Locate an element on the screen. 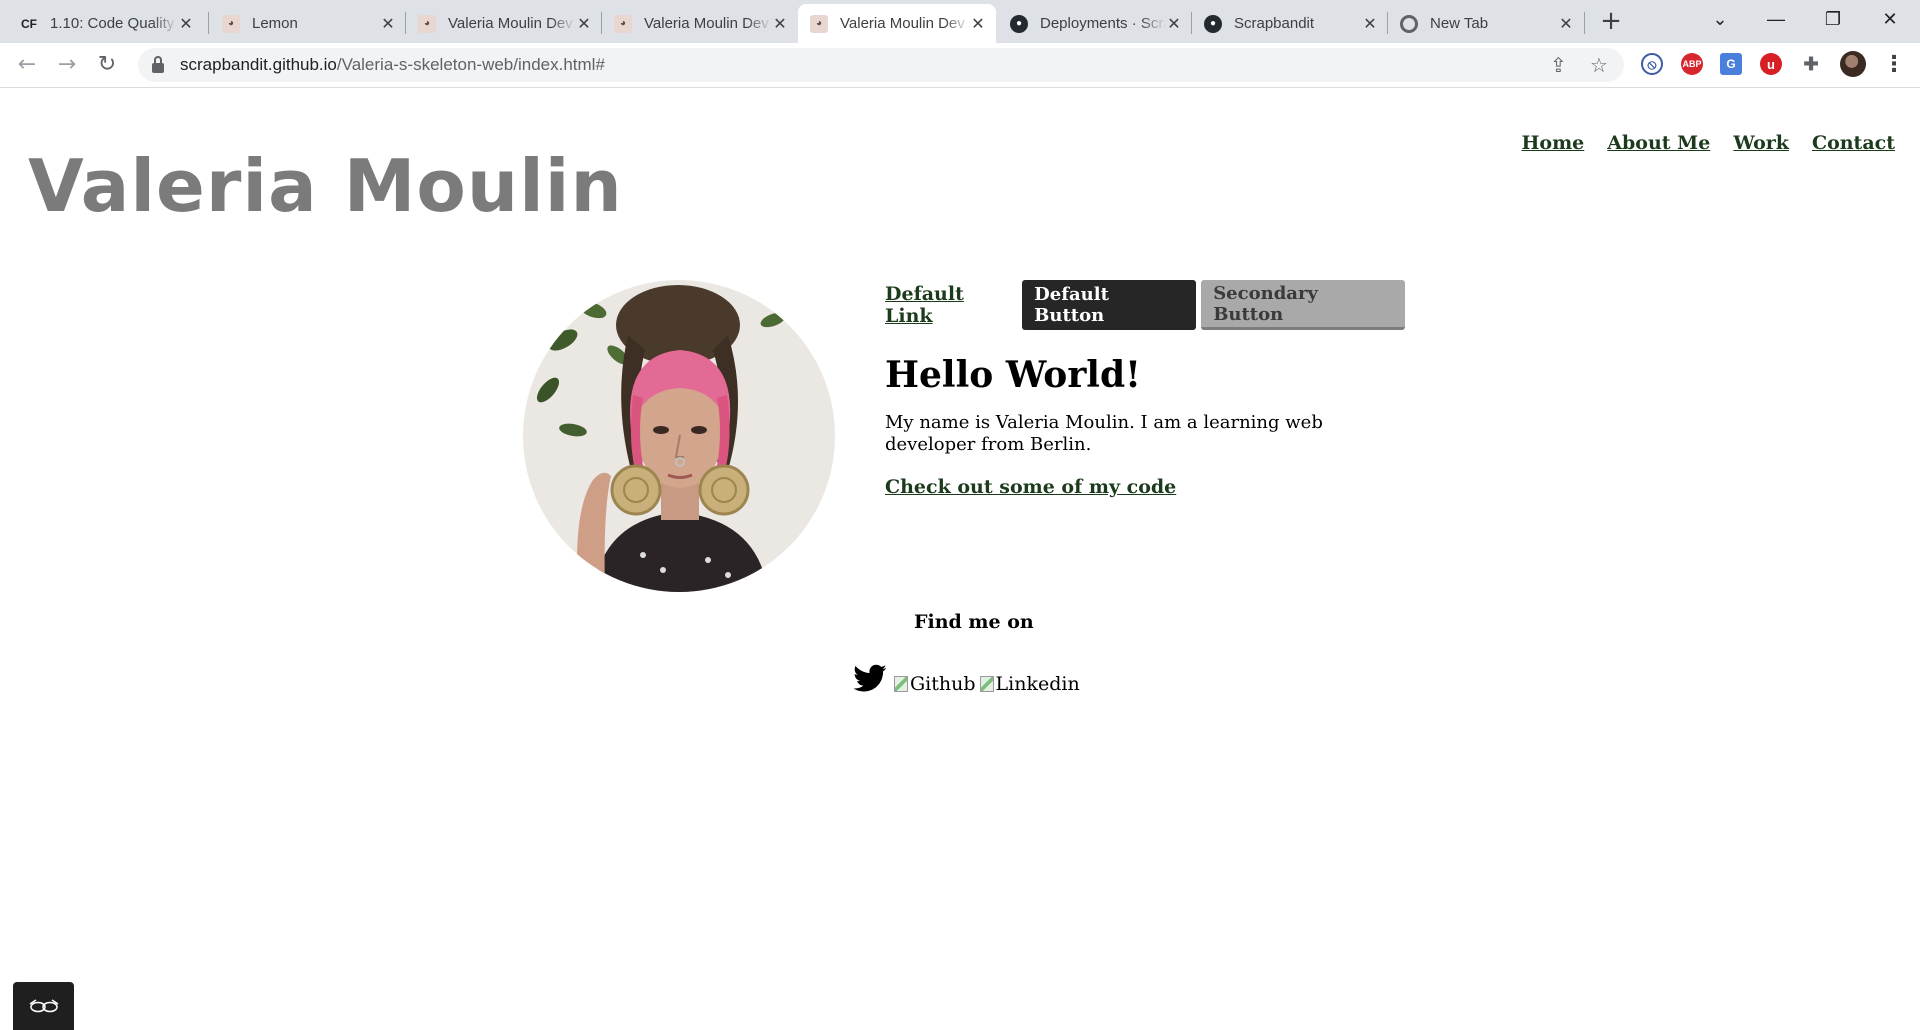 The image size is (1920, 1030). profile-photo is located at coordinates (679, 436).